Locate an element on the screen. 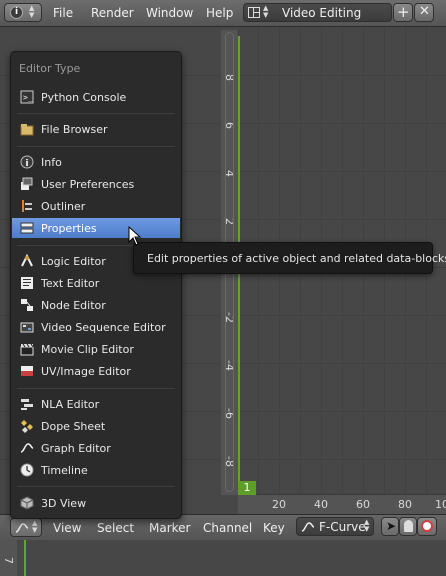 The width and height of the screenshot is (446, 576). menu-item-outliner: Outliner is located at coordinates (96, 206).